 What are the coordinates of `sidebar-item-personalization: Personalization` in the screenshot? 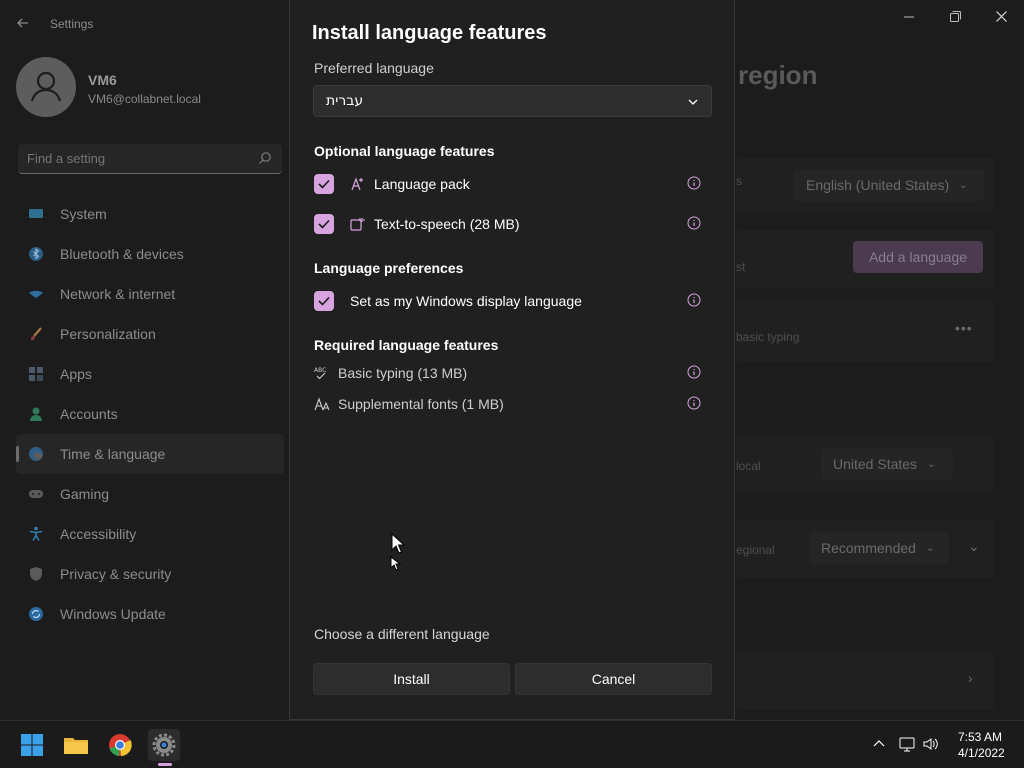 It's located at (150, 334).